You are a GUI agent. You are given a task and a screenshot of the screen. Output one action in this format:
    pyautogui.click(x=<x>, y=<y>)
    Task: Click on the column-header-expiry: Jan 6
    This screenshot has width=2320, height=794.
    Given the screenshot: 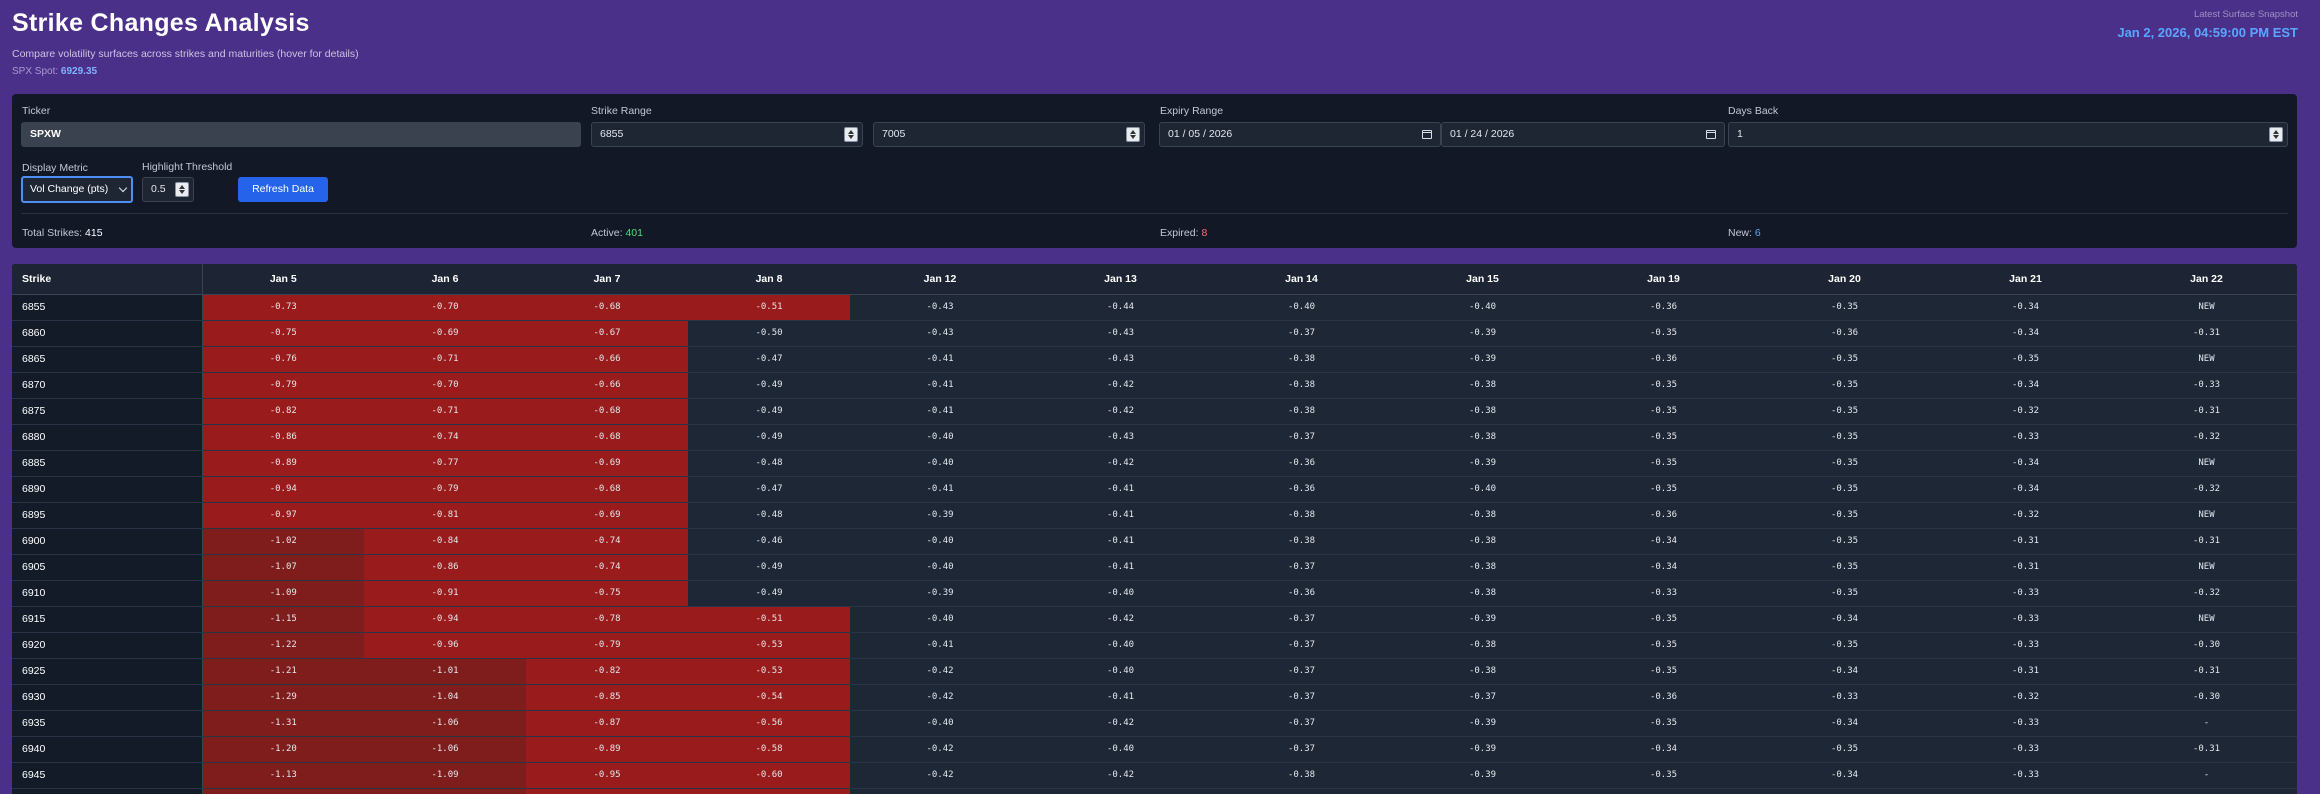 What is the action you would take?
    pyautogui.click(x=445, y=279)
    